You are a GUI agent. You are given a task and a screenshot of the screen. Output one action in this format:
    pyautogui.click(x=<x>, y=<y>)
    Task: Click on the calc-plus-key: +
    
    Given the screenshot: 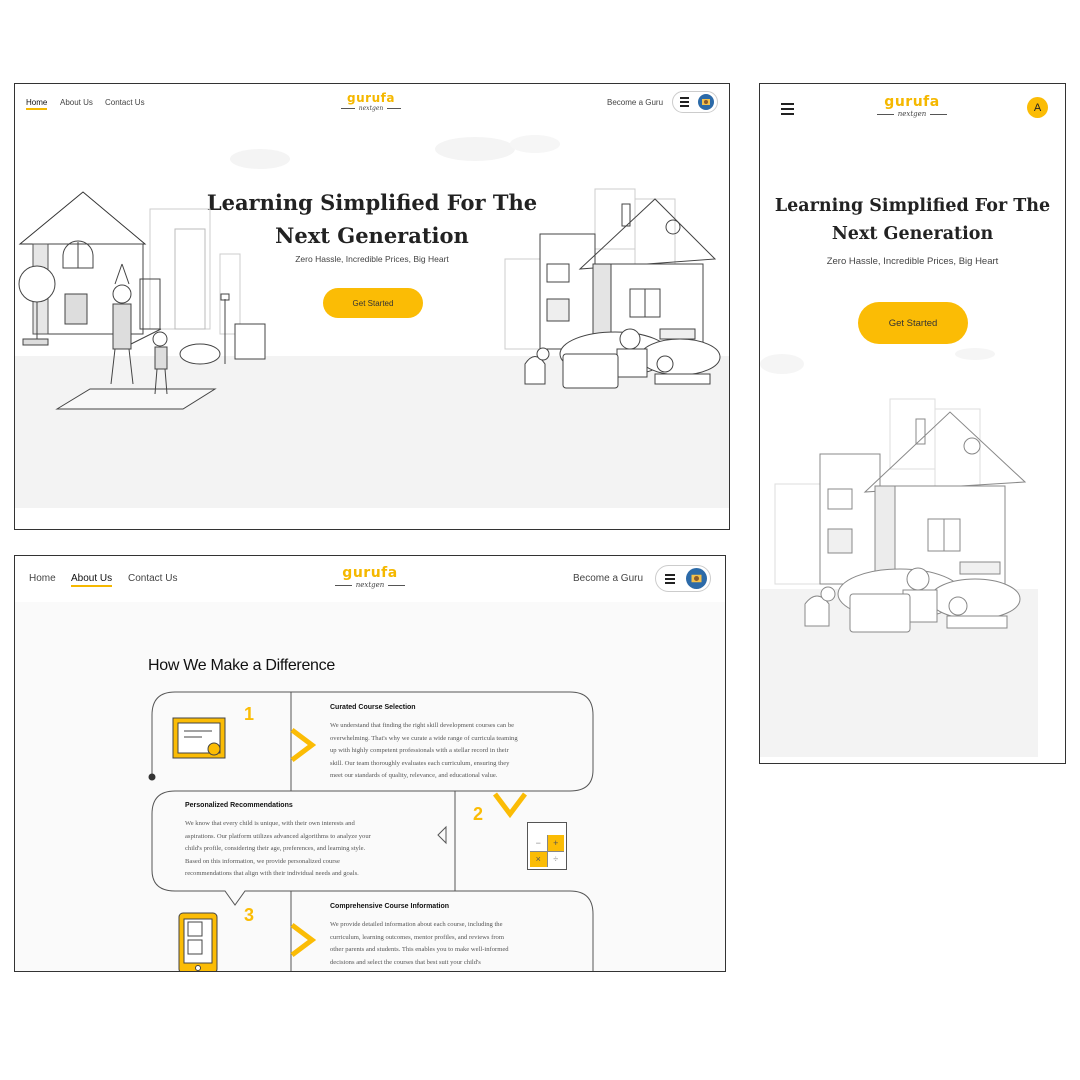 What is the action you would take?
    pyautogui.click(x=555, y=843)
    